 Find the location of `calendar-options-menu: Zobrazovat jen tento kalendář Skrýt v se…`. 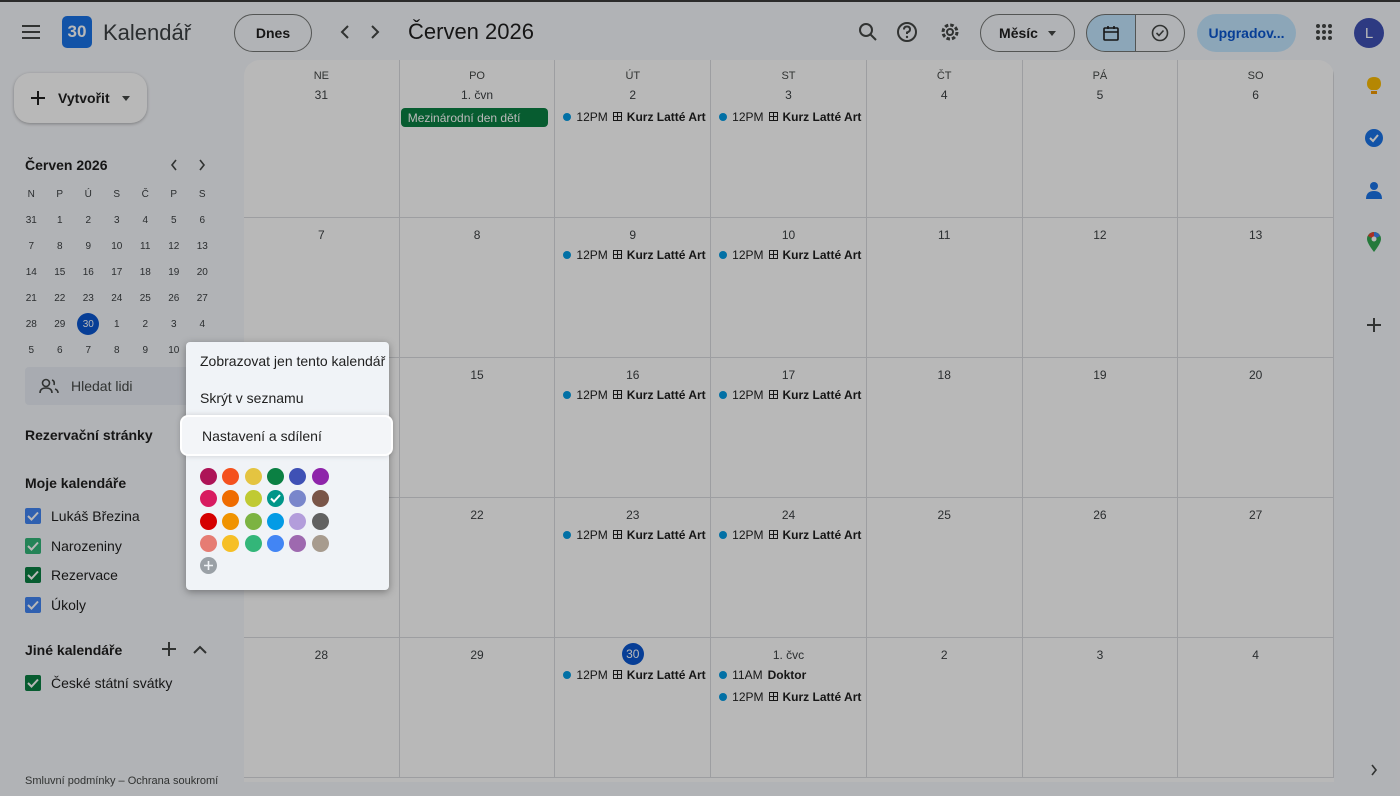

calendar-options-menu: Zobrazovat jen tento kalendář Skrýt v se… is located at coordinates (287, 466).